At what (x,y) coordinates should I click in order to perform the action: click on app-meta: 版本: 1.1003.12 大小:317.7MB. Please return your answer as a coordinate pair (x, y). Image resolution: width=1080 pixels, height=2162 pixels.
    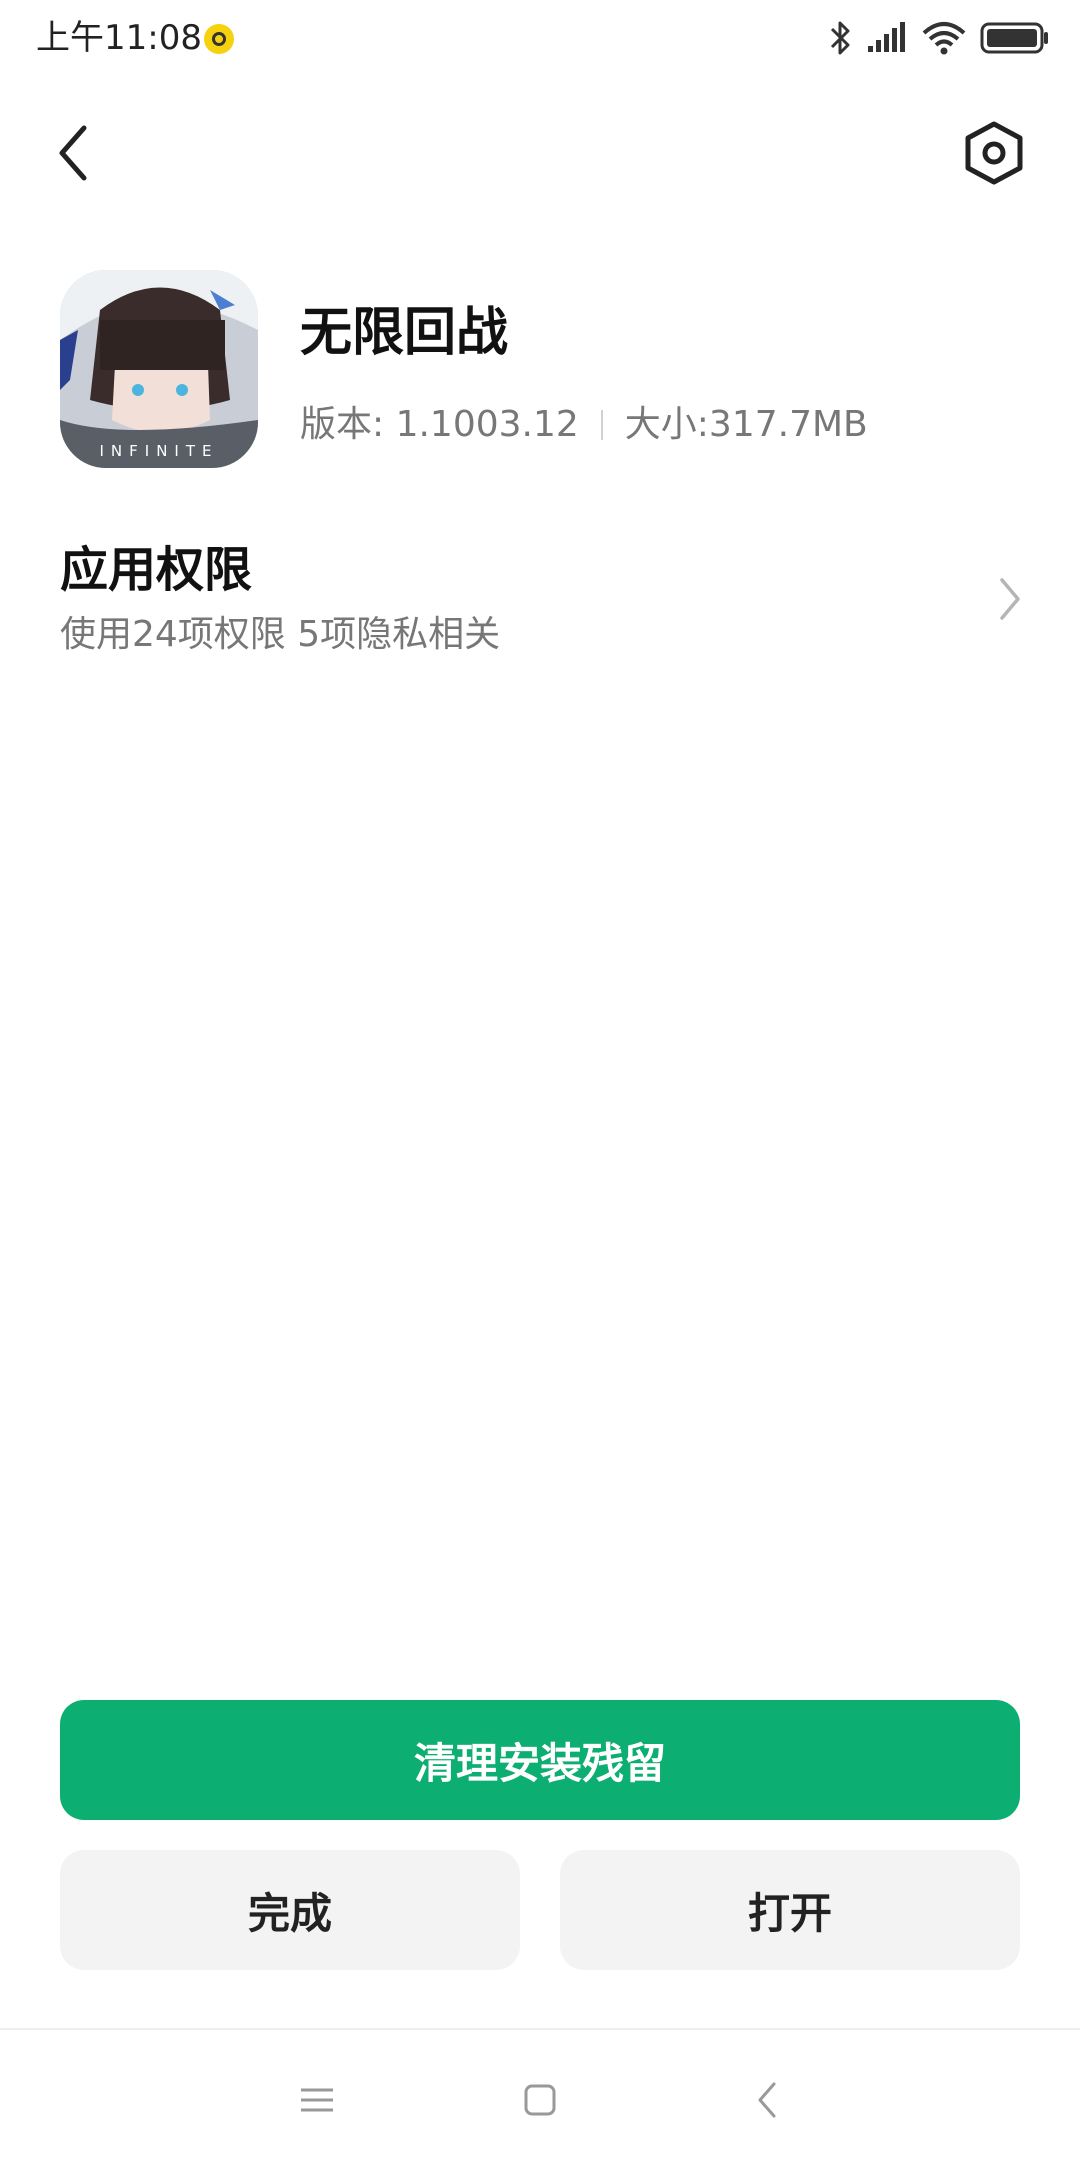
    Looking at the image, I should click on (584, 425).